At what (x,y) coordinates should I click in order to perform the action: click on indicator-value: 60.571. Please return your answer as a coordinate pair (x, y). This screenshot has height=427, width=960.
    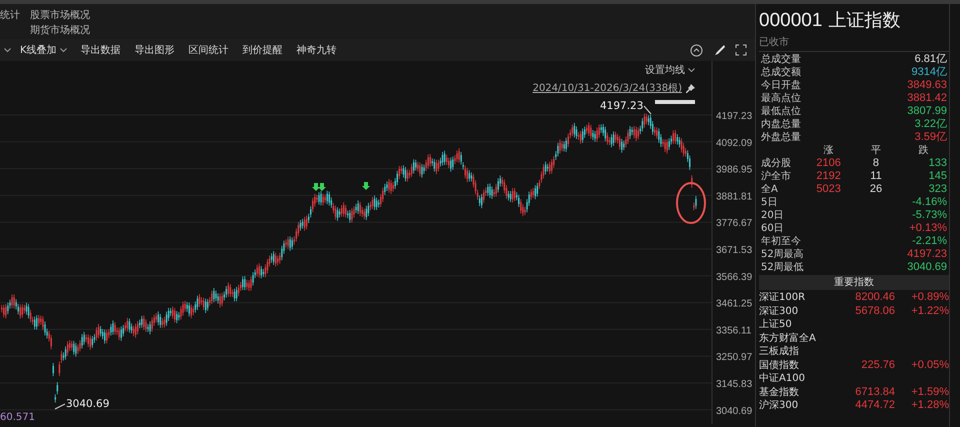
    Looking at the image, I should click on (17, 417).